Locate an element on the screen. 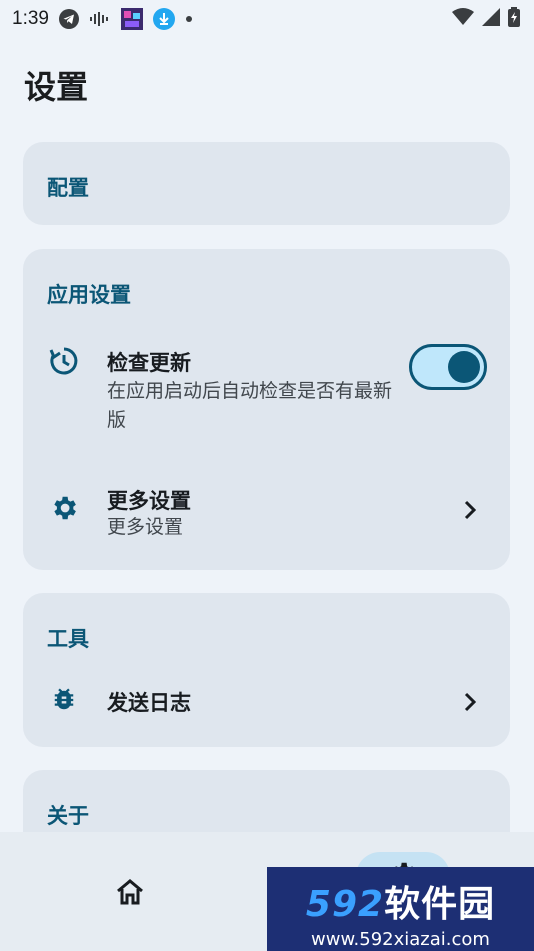  config-card: 配置 is located at coordinates (266, 183).